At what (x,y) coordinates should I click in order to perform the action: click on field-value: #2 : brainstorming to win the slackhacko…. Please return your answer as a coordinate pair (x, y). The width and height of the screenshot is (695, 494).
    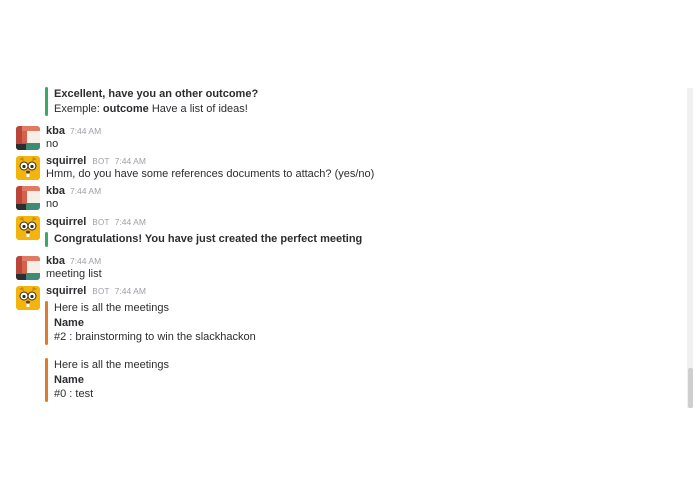
    Looking at the image, I should click on (155, 337).